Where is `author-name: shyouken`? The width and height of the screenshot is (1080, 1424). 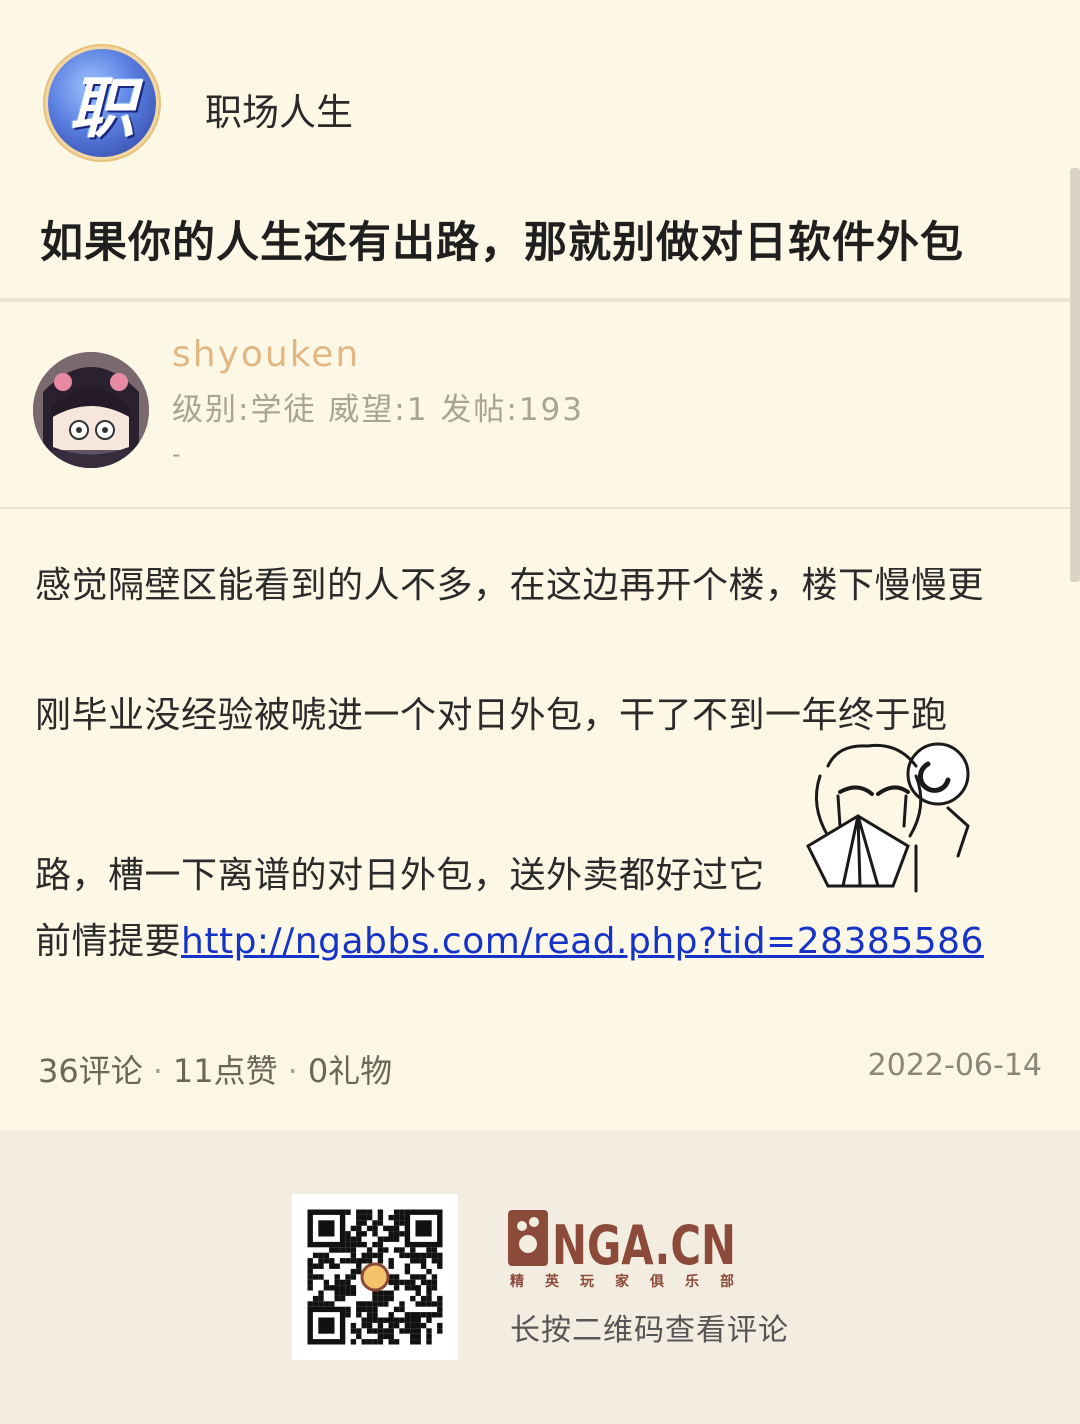
author-name: shyouken is located at coordinates (266, 354).